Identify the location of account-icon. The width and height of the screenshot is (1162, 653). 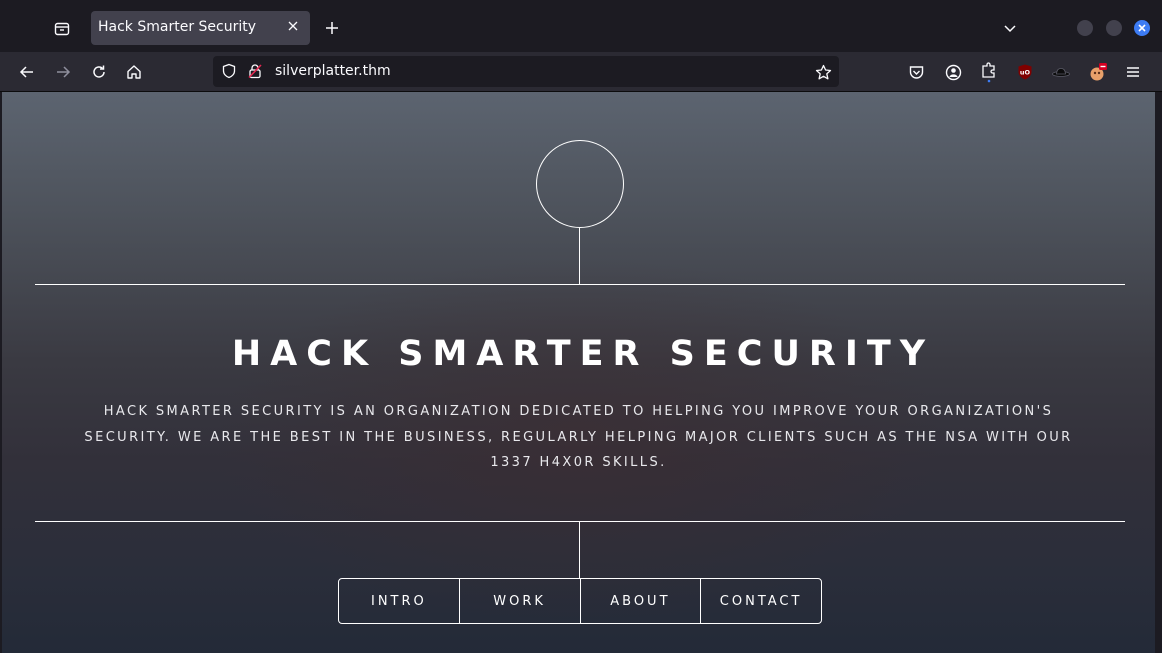
(953, 72).